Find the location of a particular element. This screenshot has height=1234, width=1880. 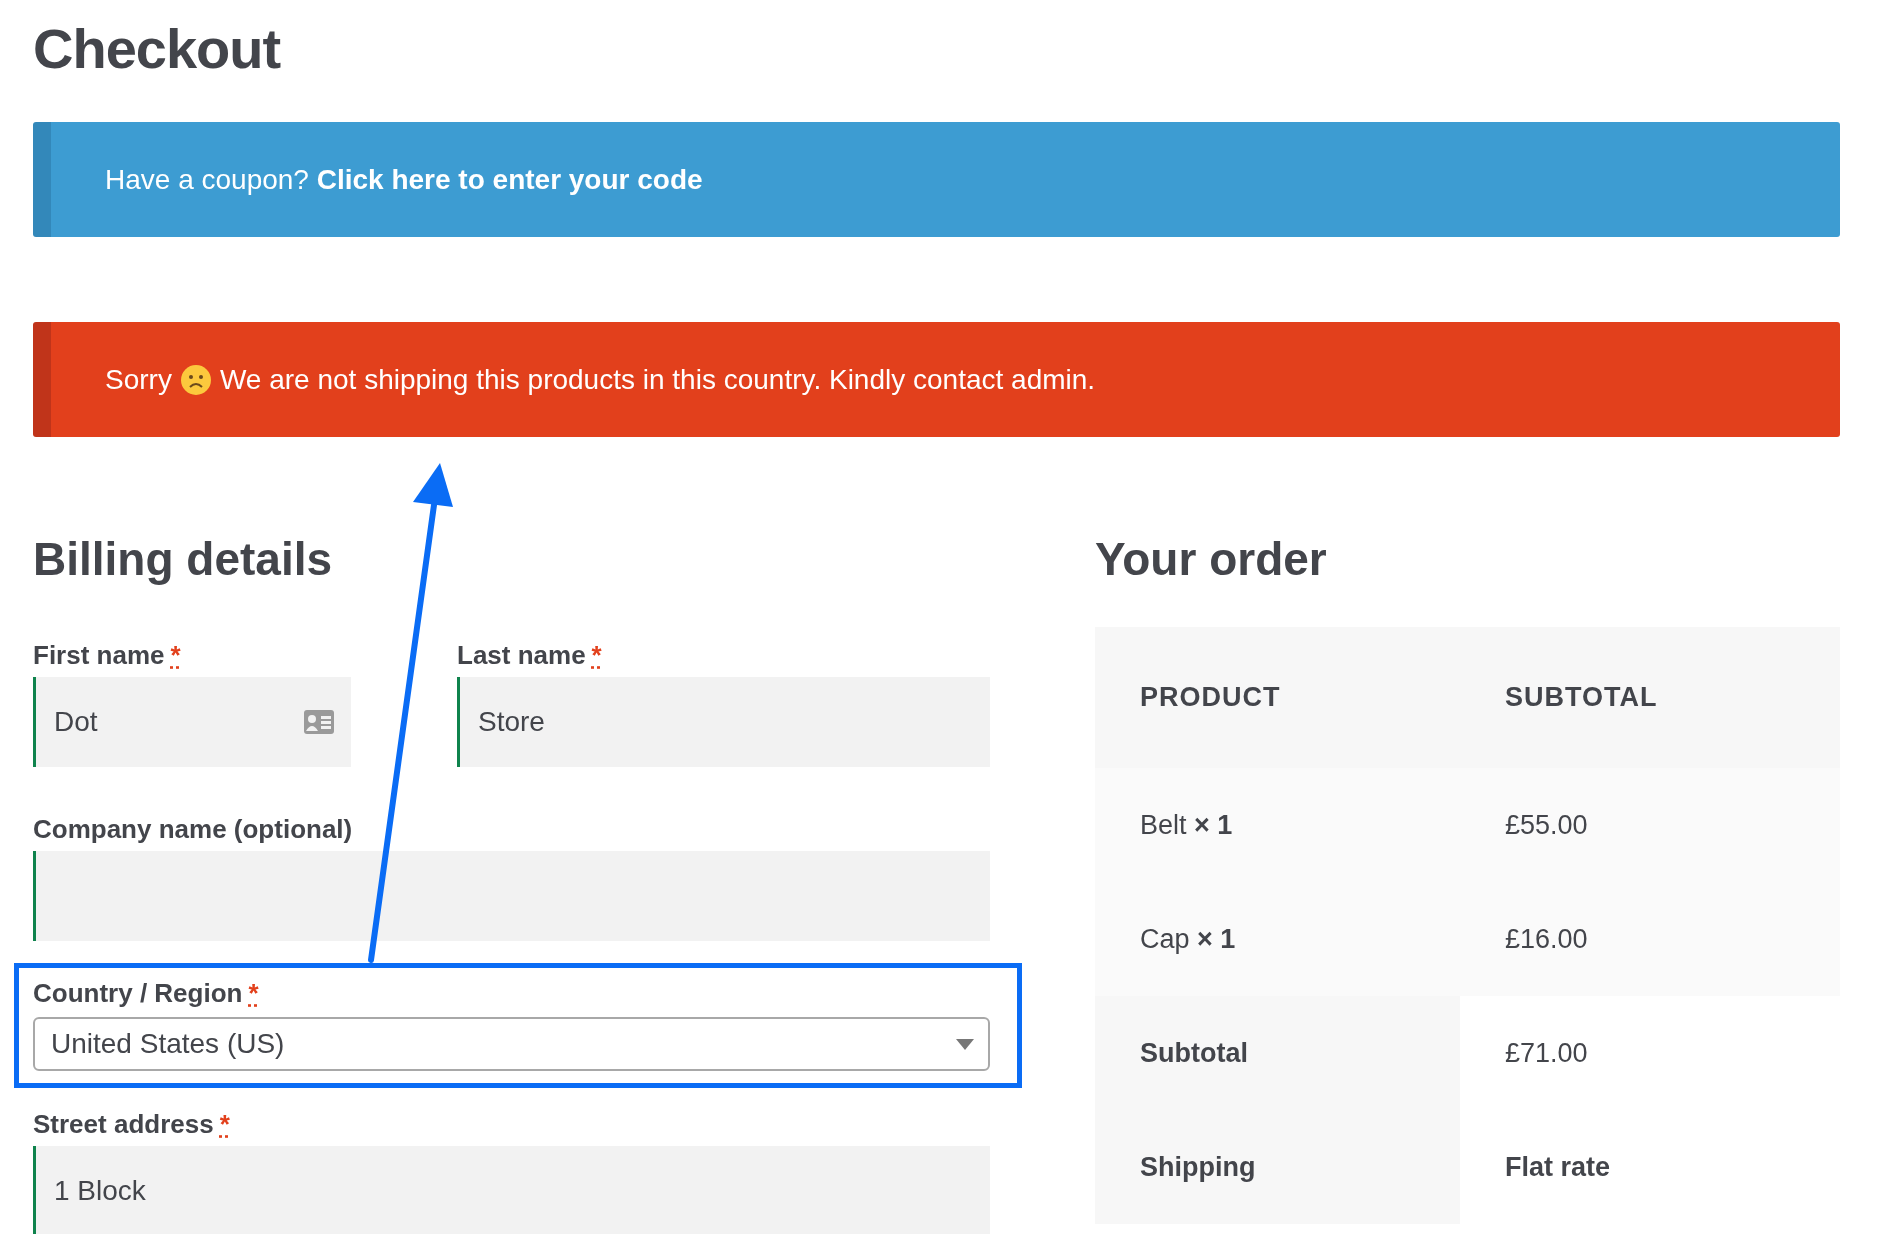

field-label: Country / Region is located at coordinates (138, 993).